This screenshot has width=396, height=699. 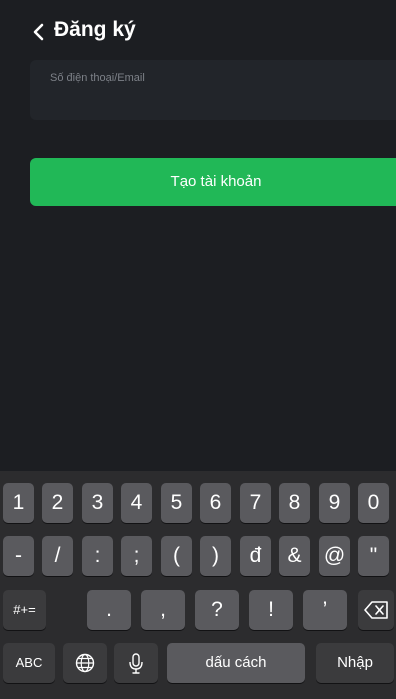 What do you see at coordinates (57, 556) in the screenshot?
I see `key-slash: /` at bounding box center [57, 556].